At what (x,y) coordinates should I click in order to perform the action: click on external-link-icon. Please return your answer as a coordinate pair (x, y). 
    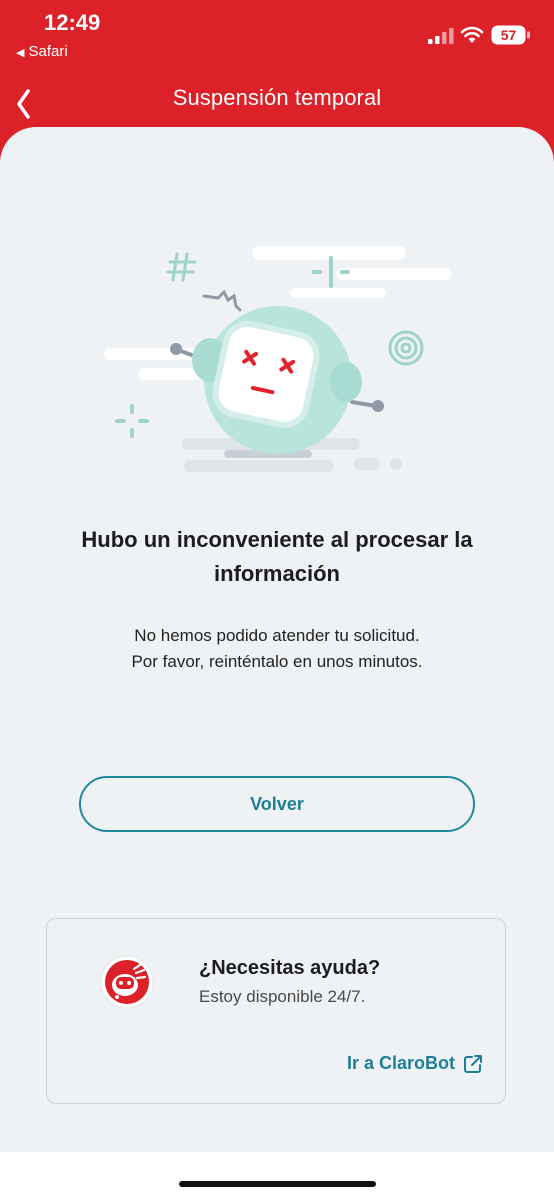
    Looking at the image, I should click on (473, 1063).